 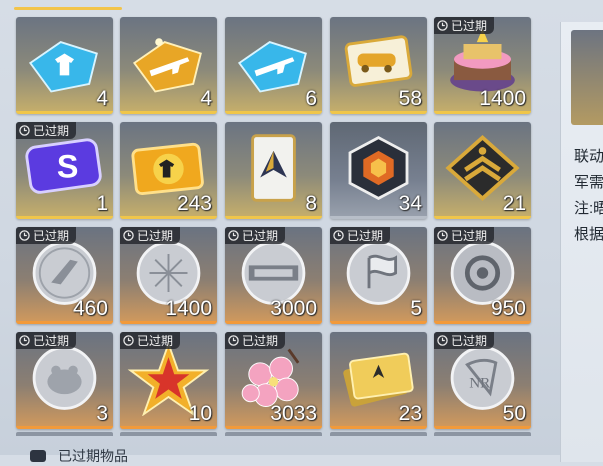 I want to click on item-quantity: 460, so click(x=90, y=308).